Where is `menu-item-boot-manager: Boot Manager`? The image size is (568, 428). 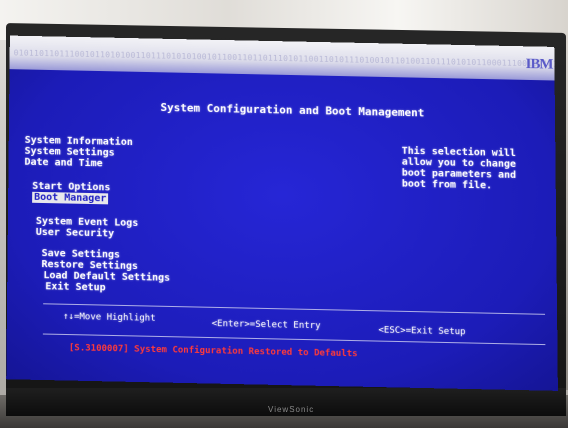
menu-item-boot-manager: Boot Manager is located at coordinates (70, 198).